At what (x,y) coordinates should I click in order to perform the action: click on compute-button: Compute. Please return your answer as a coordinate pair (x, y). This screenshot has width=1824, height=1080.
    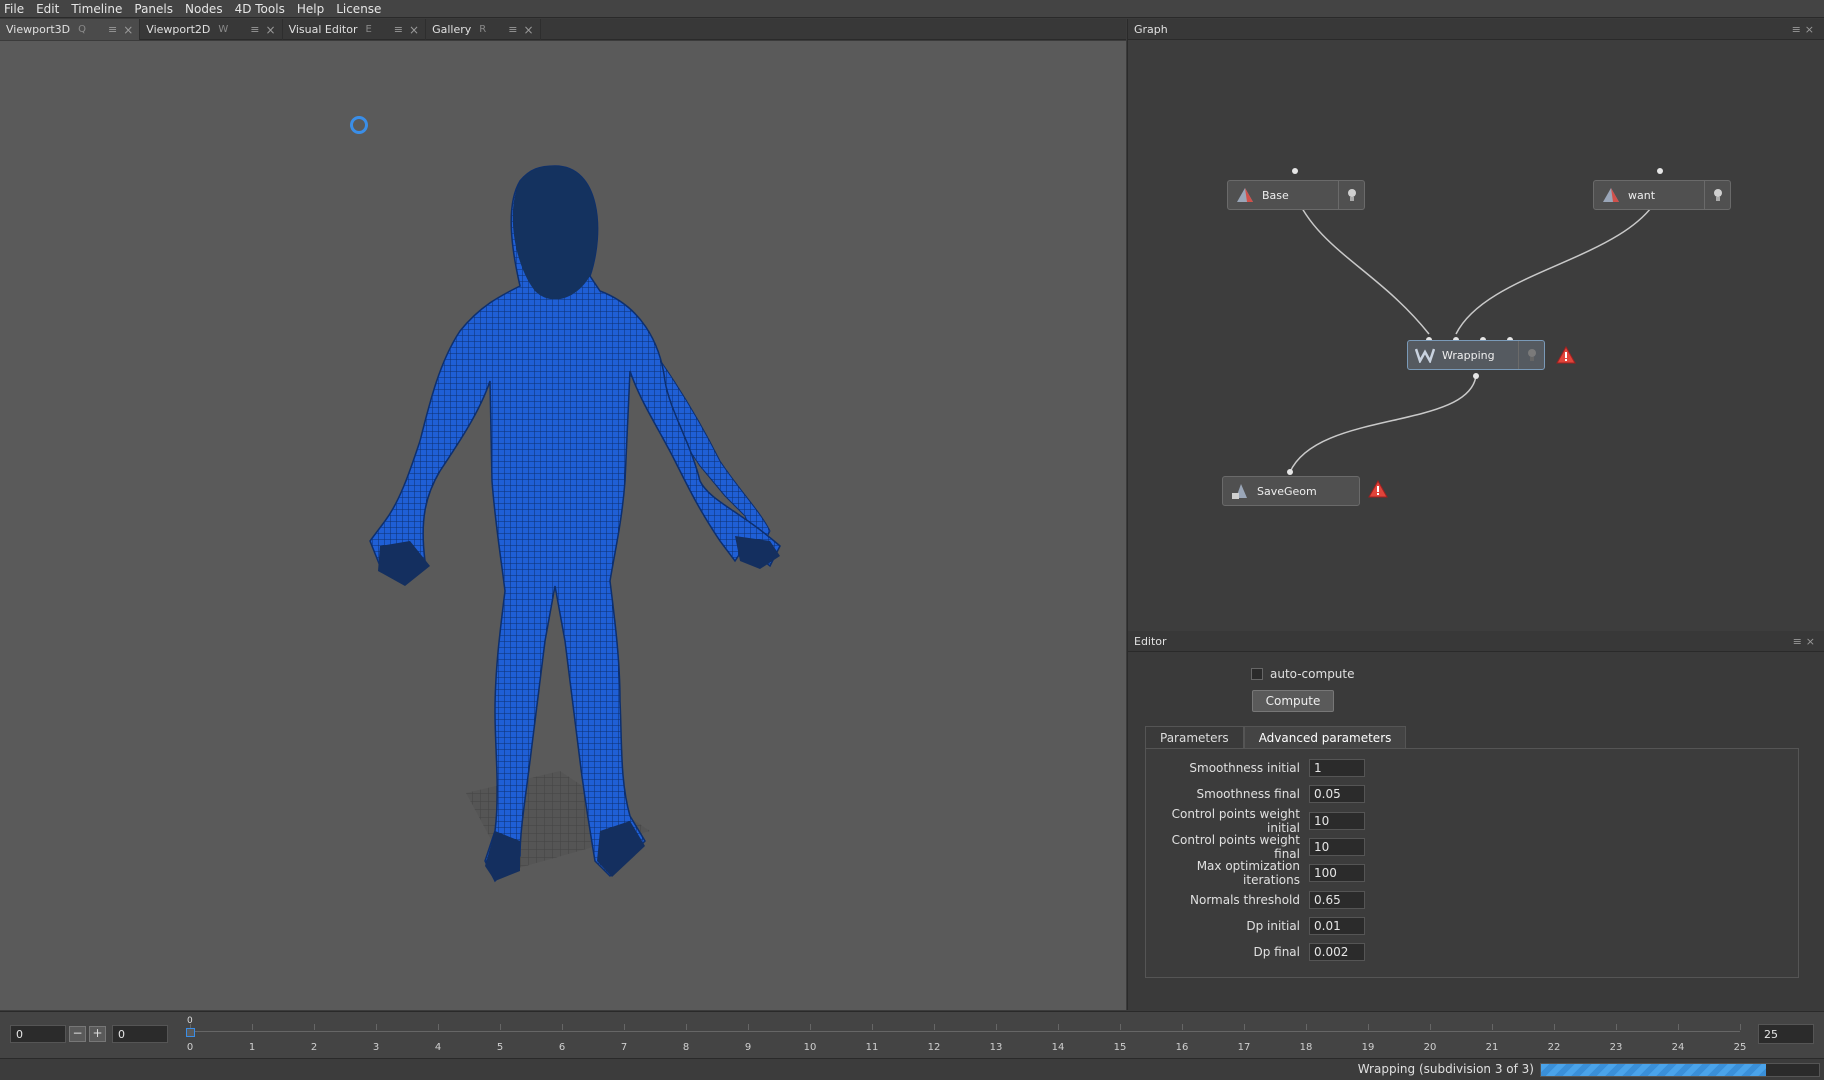
    Looking at the image, I should click on (1293, 701).